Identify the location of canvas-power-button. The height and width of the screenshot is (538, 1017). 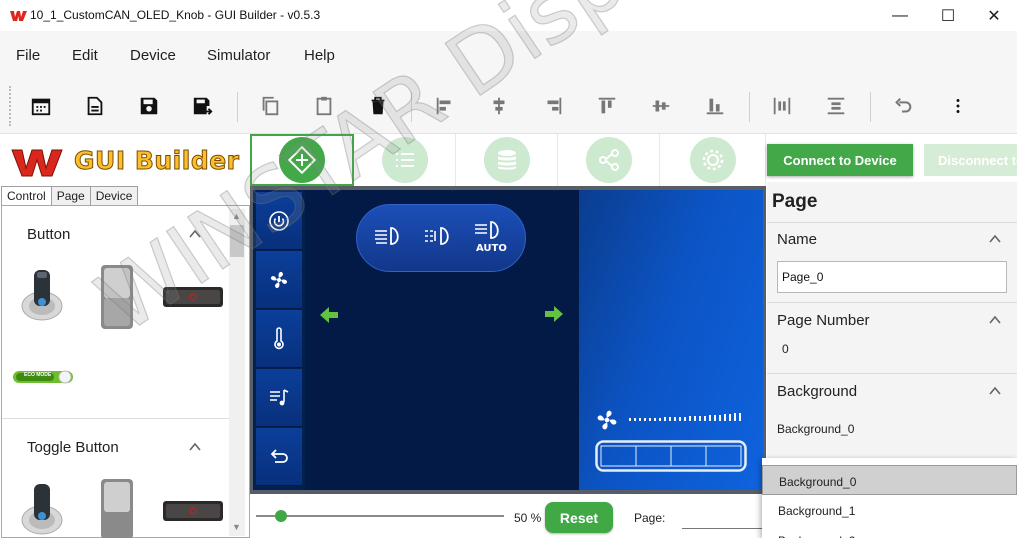
(279, 221).